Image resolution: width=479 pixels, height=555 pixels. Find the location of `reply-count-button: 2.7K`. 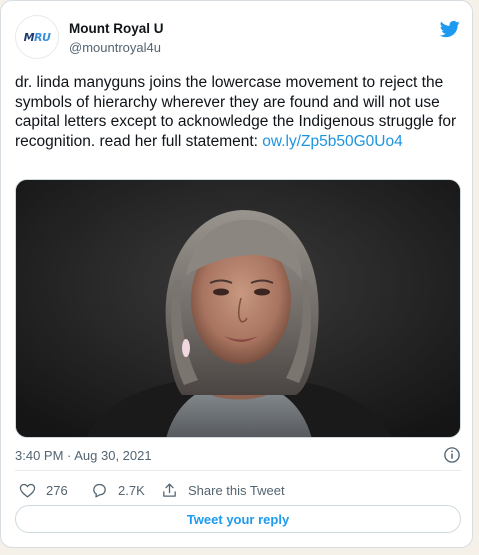

reply-count-button: 2.7K is located at coordinates (118, 490).